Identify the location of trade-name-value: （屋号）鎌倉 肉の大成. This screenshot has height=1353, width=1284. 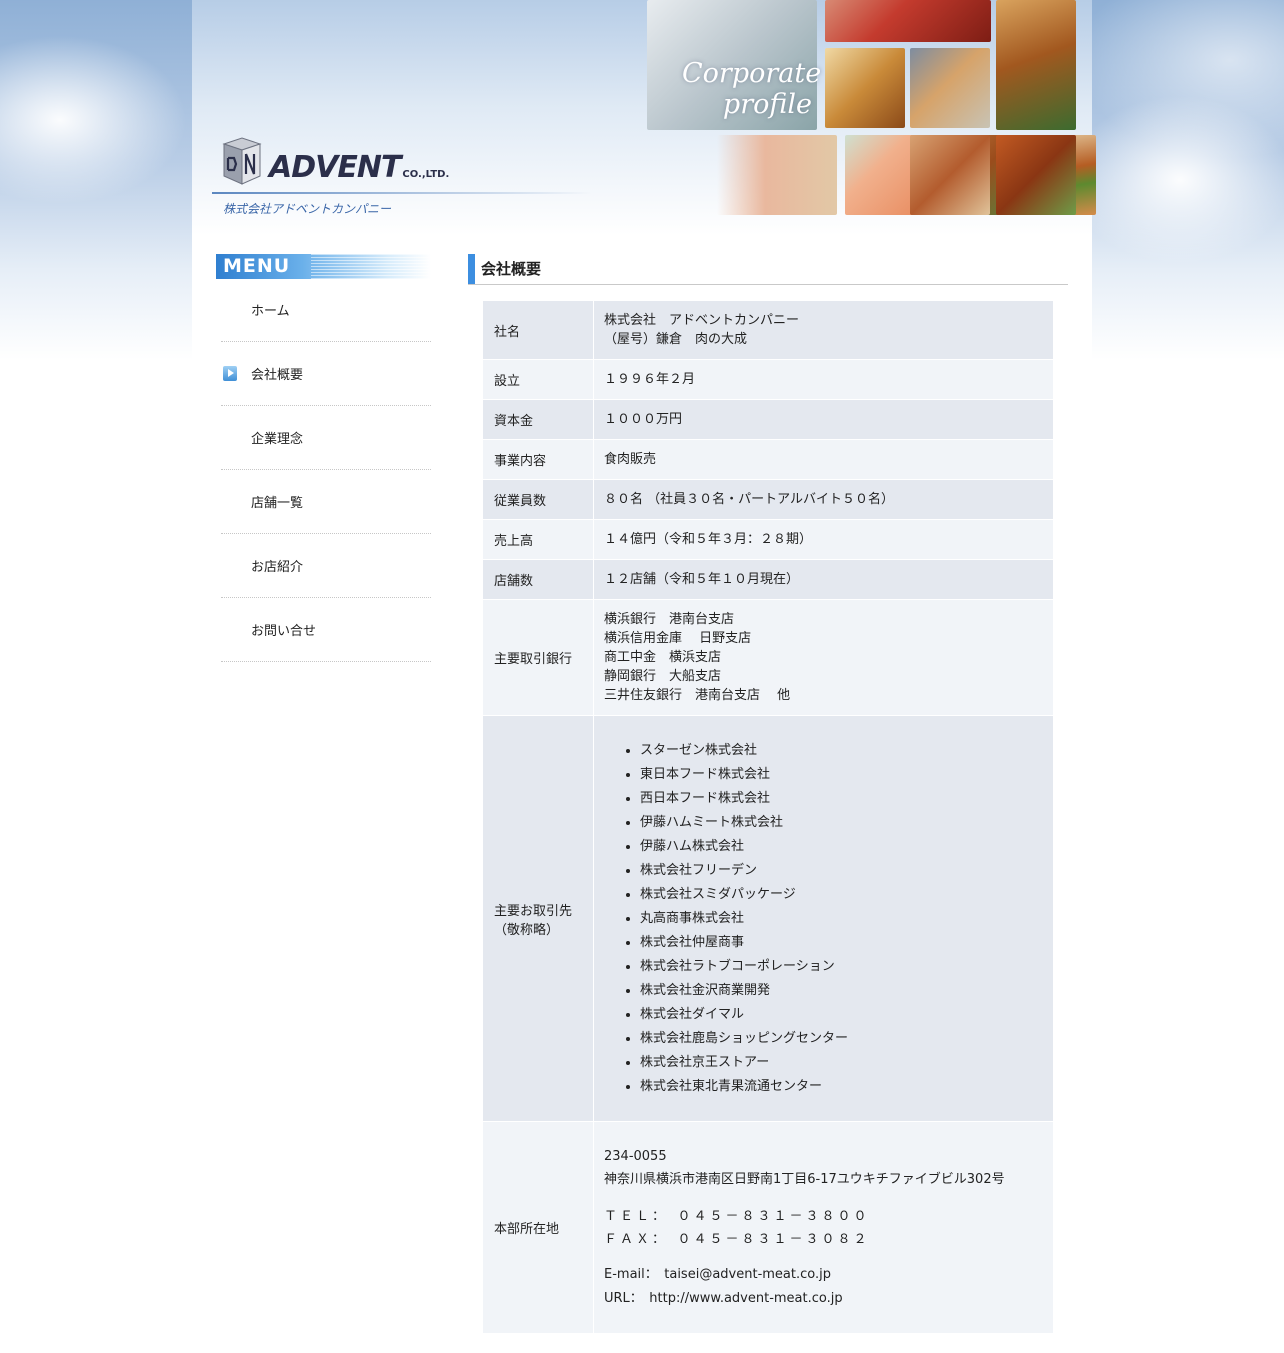
(676, 339).